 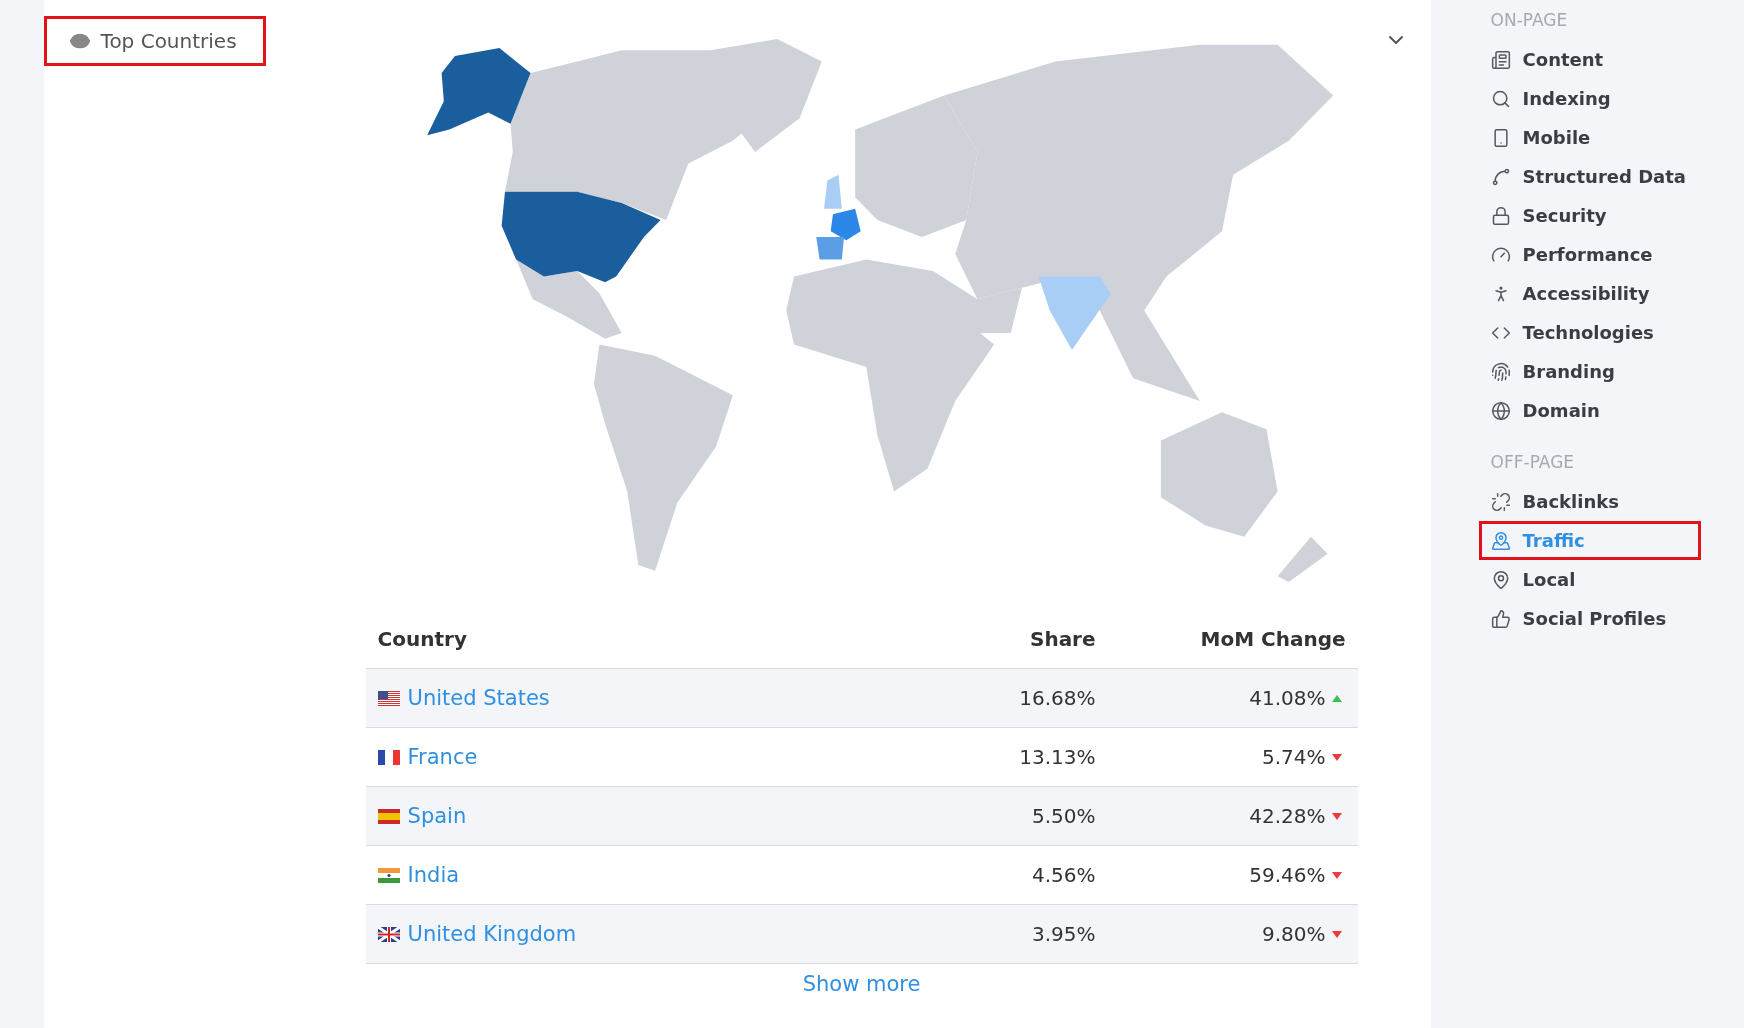 What do you see at coordinates (1500, 501) in the screenshot?
I see `broken-link-icon` at bounding box center [1500, 501].